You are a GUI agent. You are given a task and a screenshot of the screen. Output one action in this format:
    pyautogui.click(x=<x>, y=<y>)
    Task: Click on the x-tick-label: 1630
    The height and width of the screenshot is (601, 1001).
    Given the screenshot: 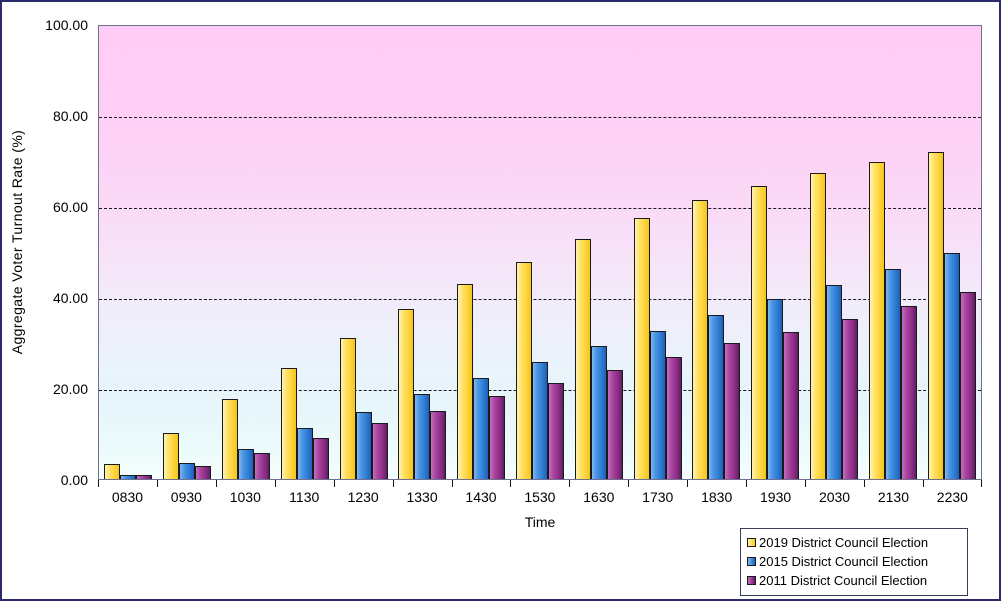 What is the action you would take?
    pyautogui.click(x=599, y=497)
    